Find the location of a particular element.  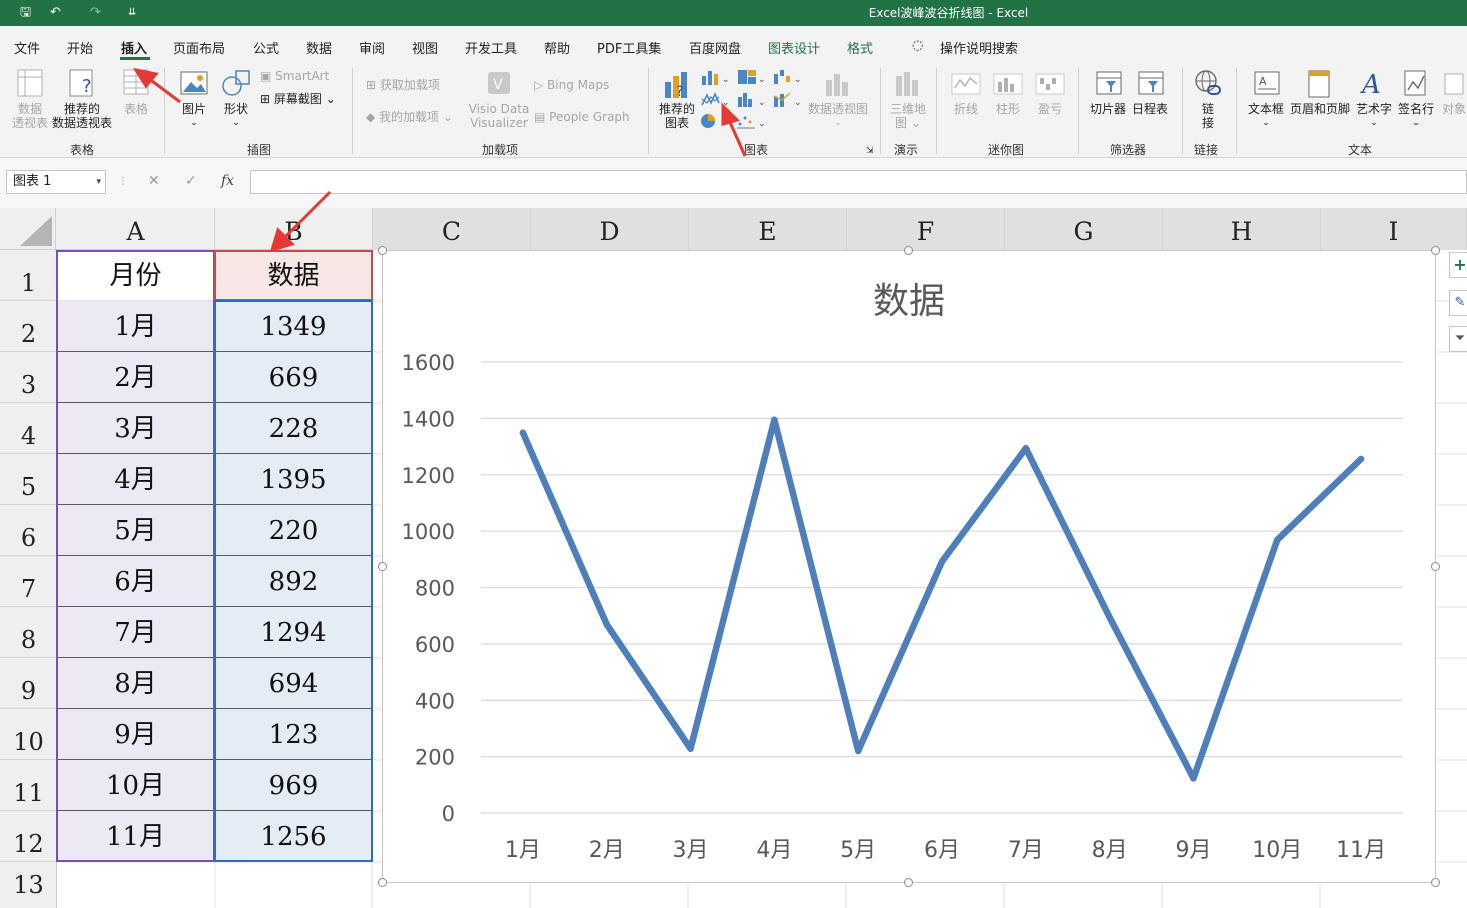

cell-b8: 1294 is located at coordinates (294, 632).